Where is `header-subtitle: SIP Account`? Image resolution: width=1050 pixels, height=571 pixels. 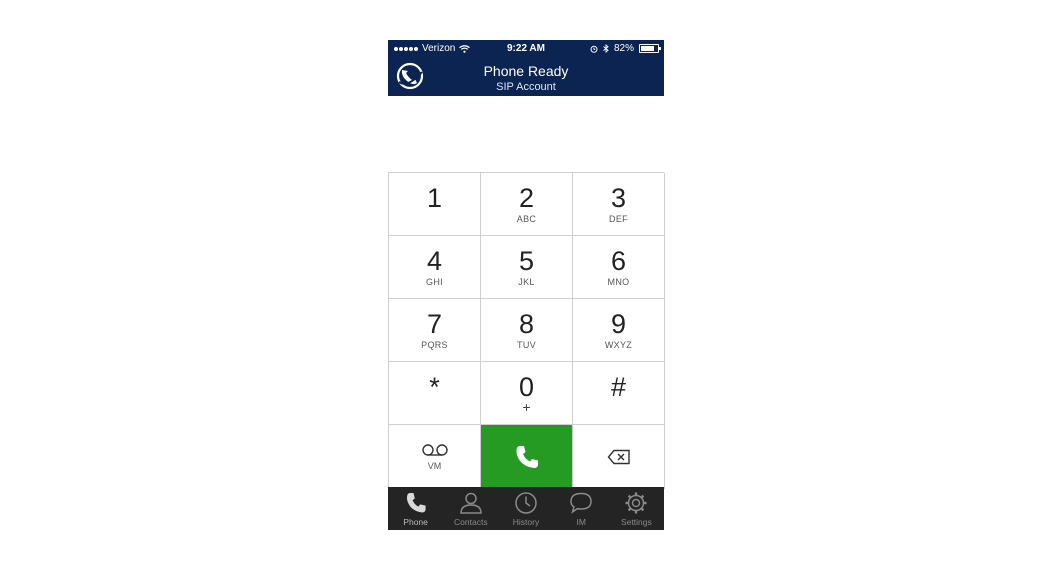
header-subtitle: SIP Account is located at coordinates (526, 87).